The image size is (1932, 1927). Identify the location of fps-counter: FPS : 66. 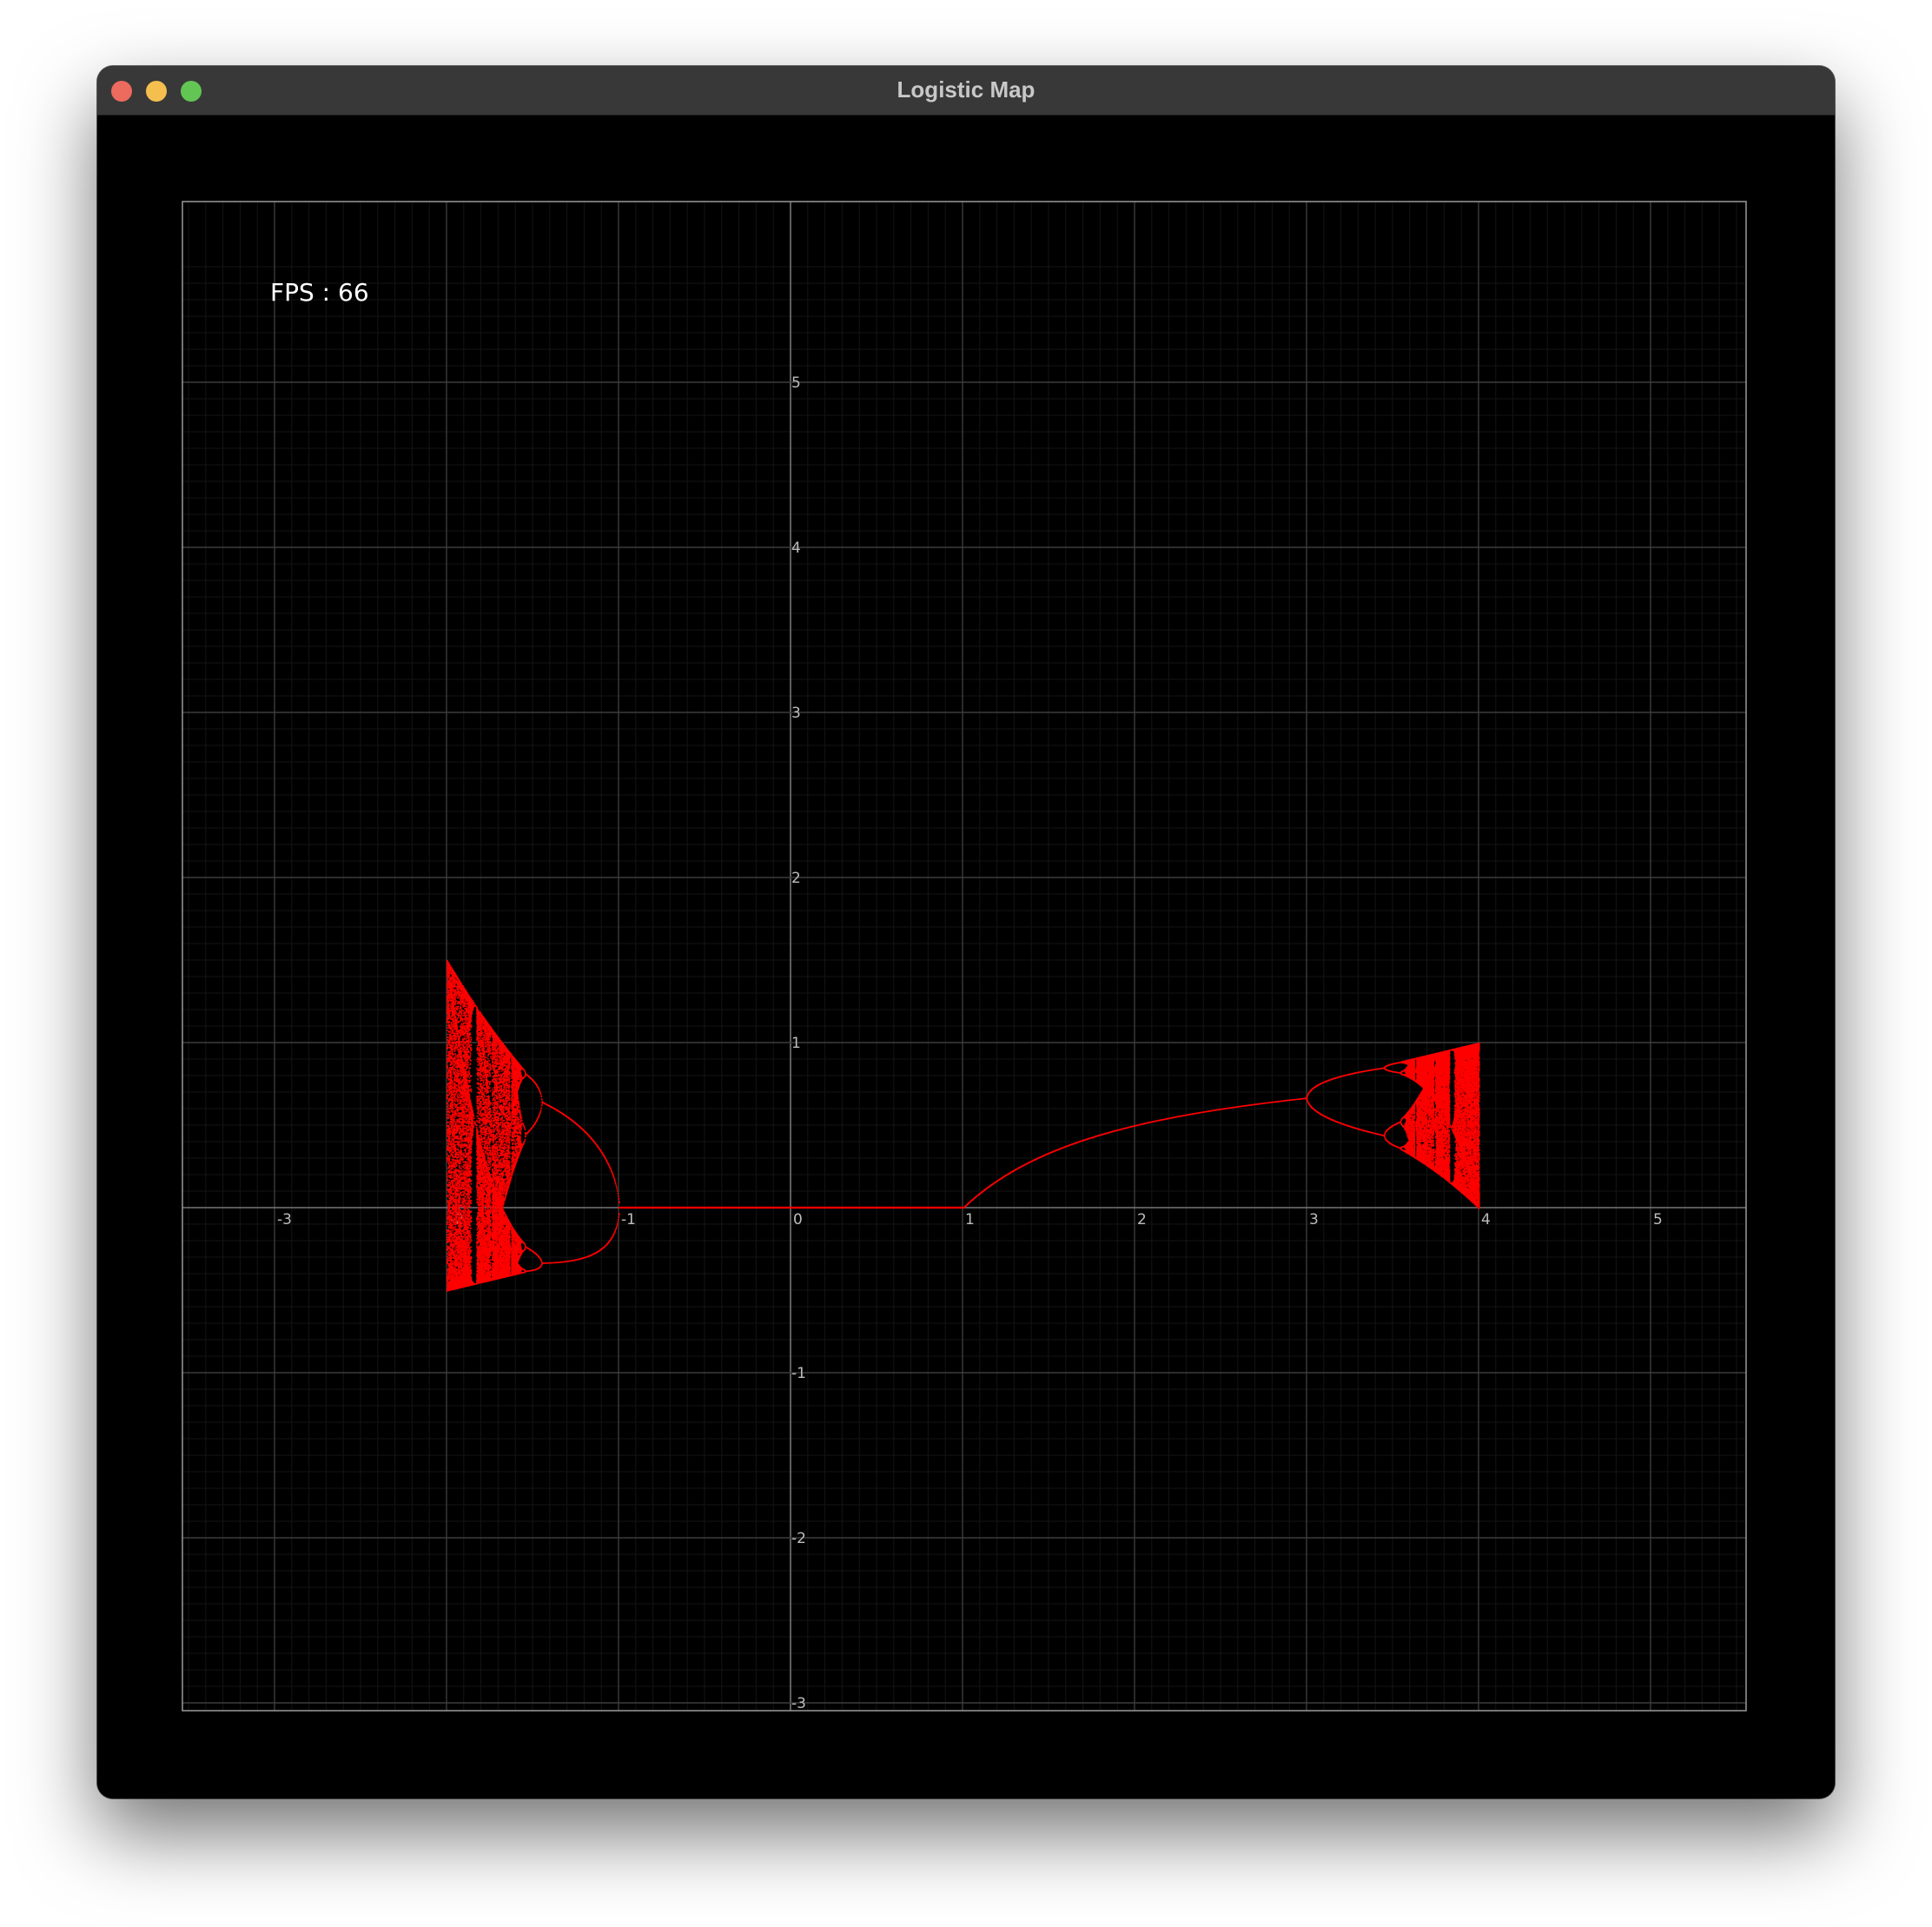
(320, 292).